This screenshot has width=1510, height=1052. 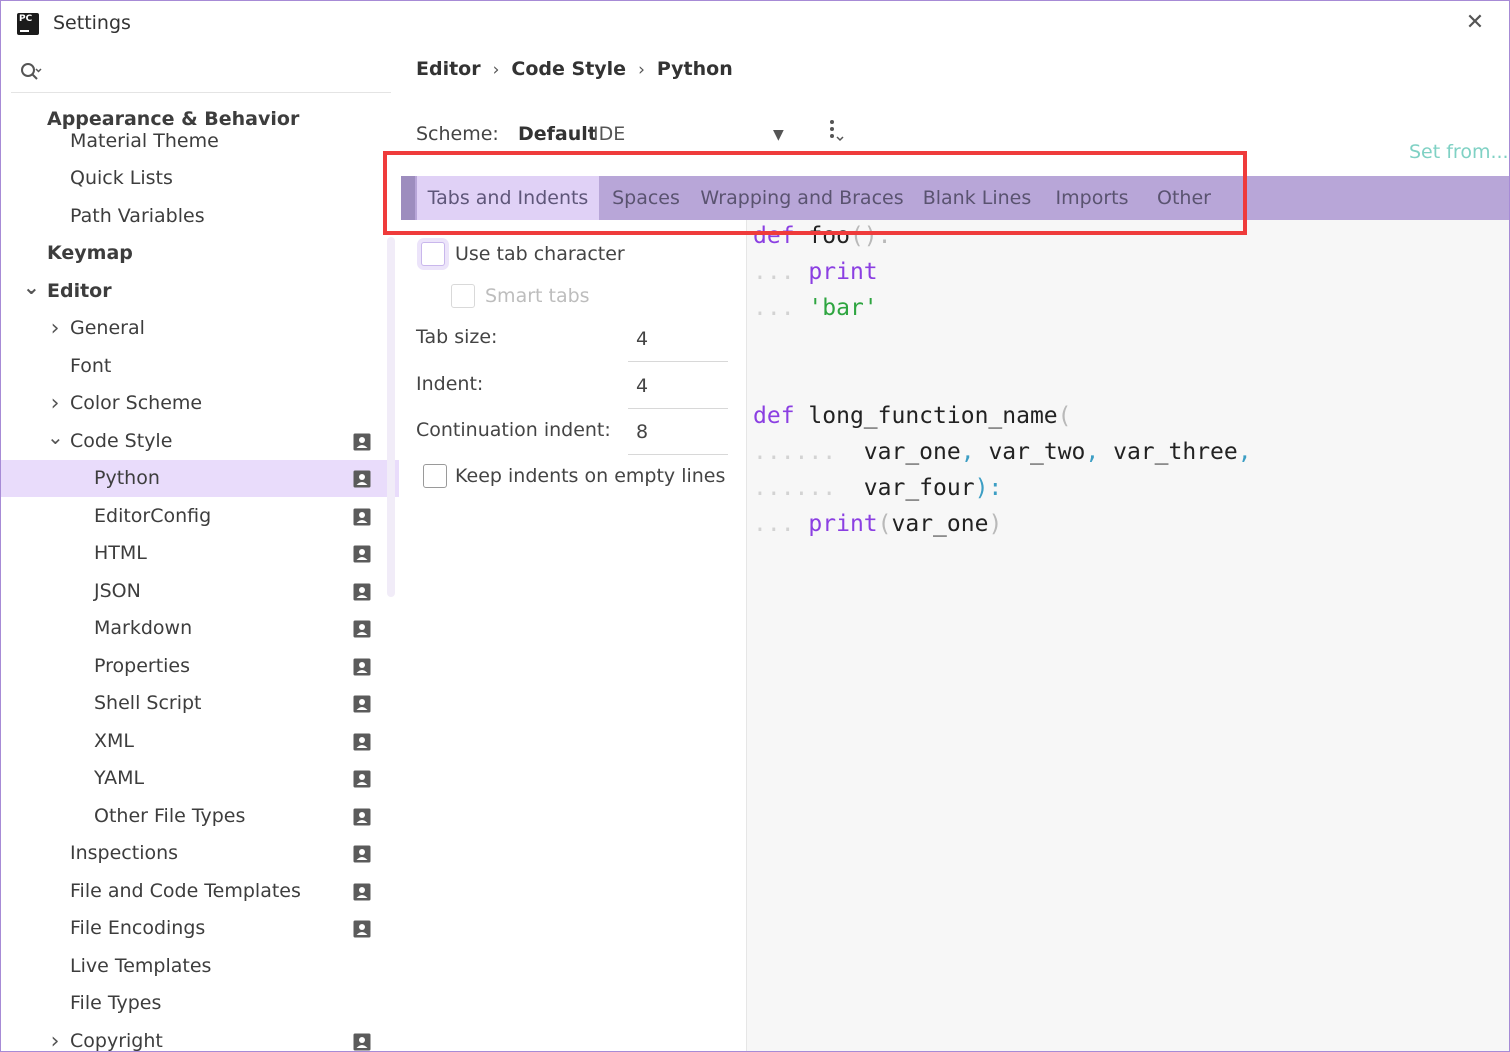 What do you see at coordinates (117, 591) in the screenshot?
I see `sidebar-item-label: JSON` at bounding box center [117, 591].